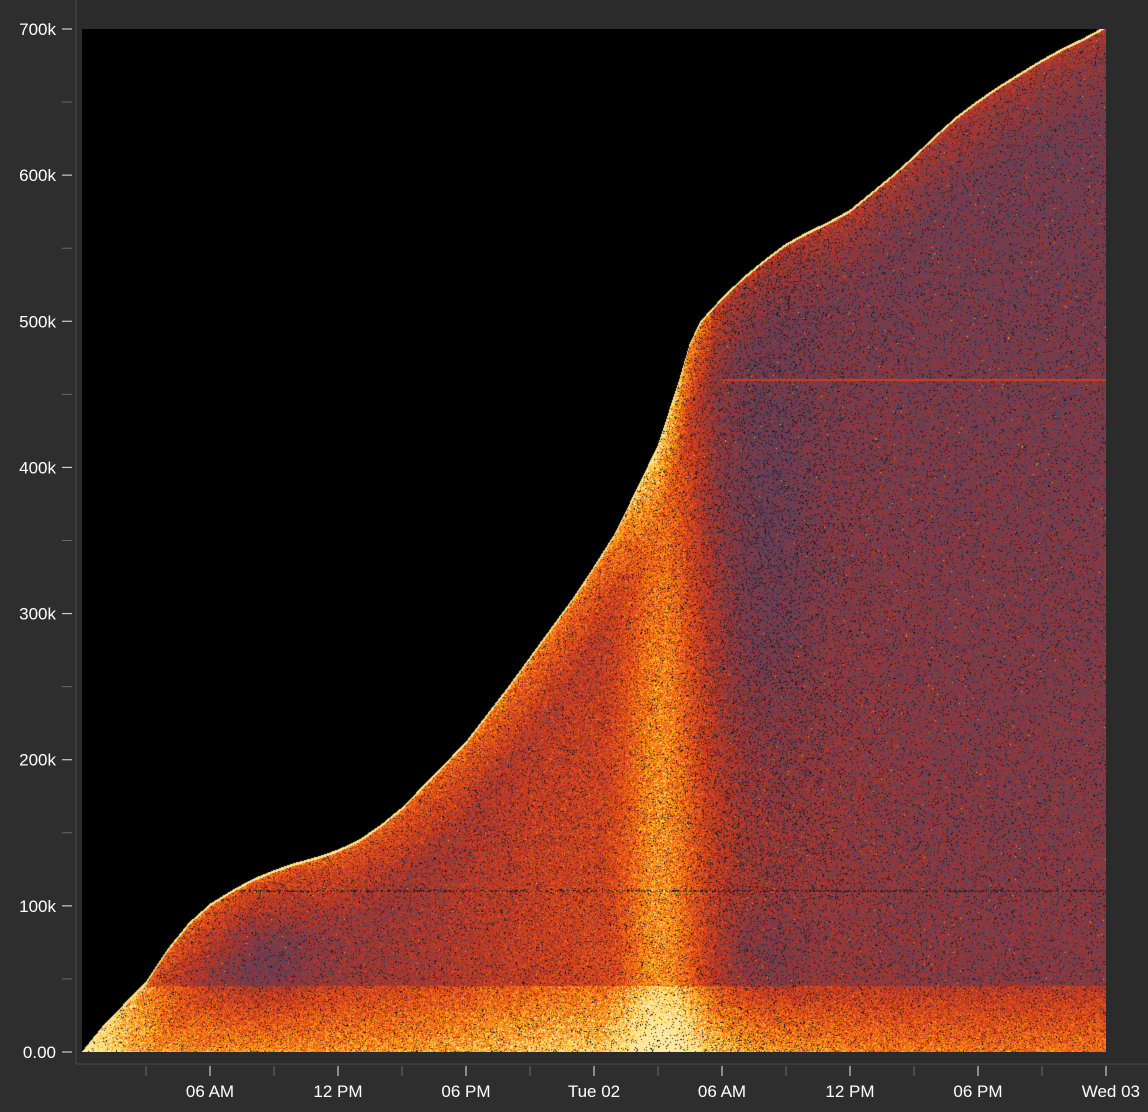  What do you see at coordinates (1111, 1091) in the screenshot?
I see `x-tick-label: Wed 03` at bounding box center [1111, 1091].